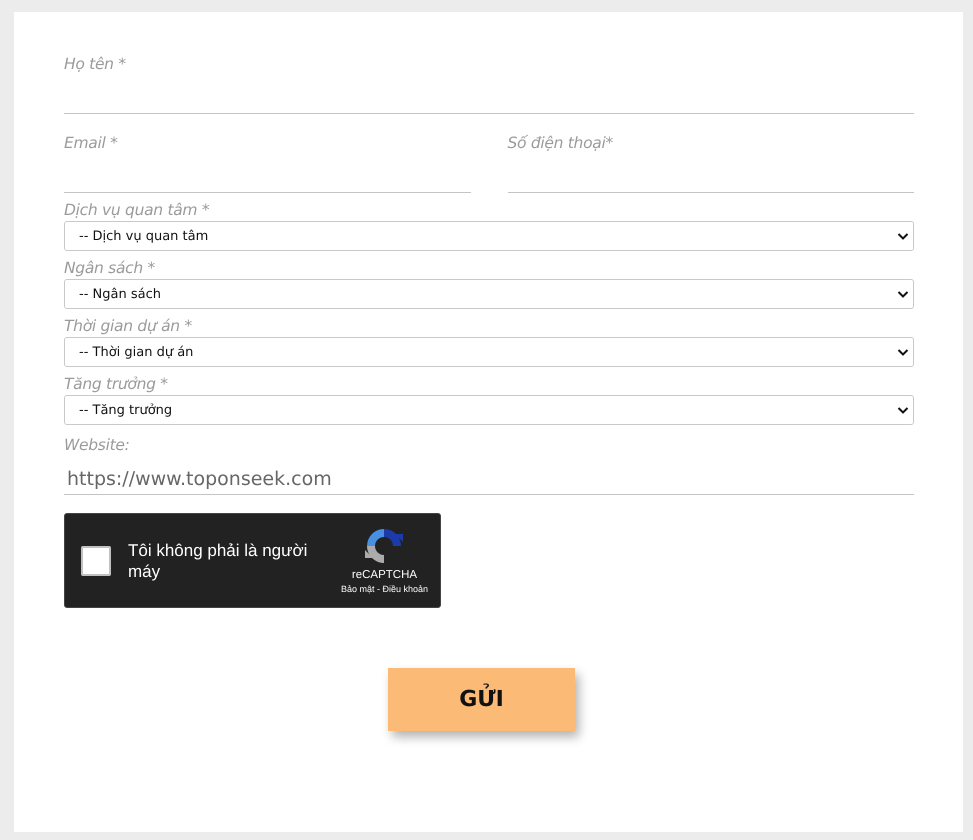 This screenshot has height=840, width=973. Describe the element at coordinates (384, 589) in the screenshot. I see `privacy-terms-link: Bảo mật - Điều khoản` at that location.